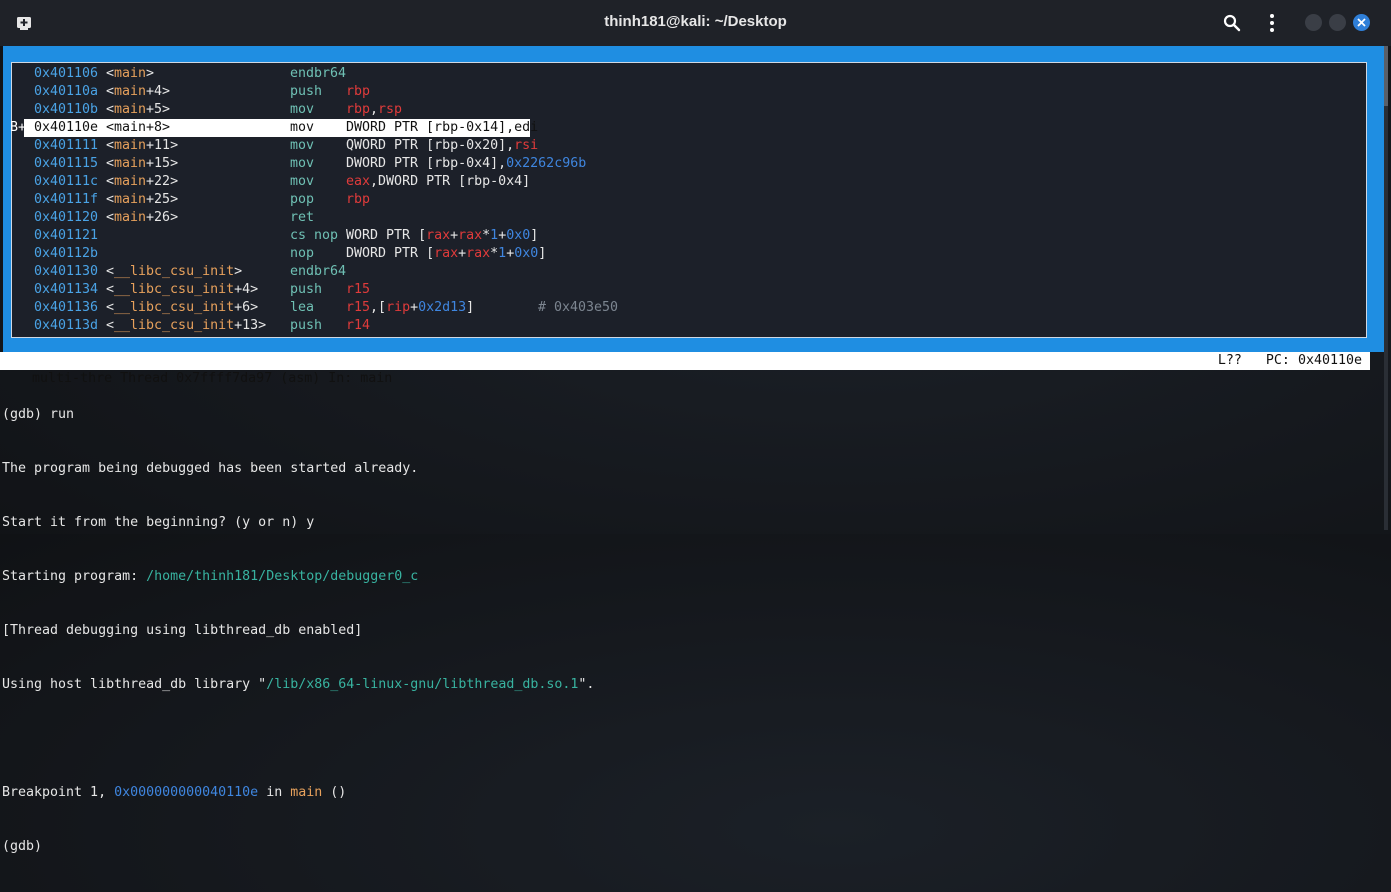 The width and height of the screenshot is (1391, 892). Describe the element at coordinates (680, 236) in the screenshot. I see `asm-line: 0x401121 cs nop WORD PTR [rax+rax*1+0x0]` at that location.